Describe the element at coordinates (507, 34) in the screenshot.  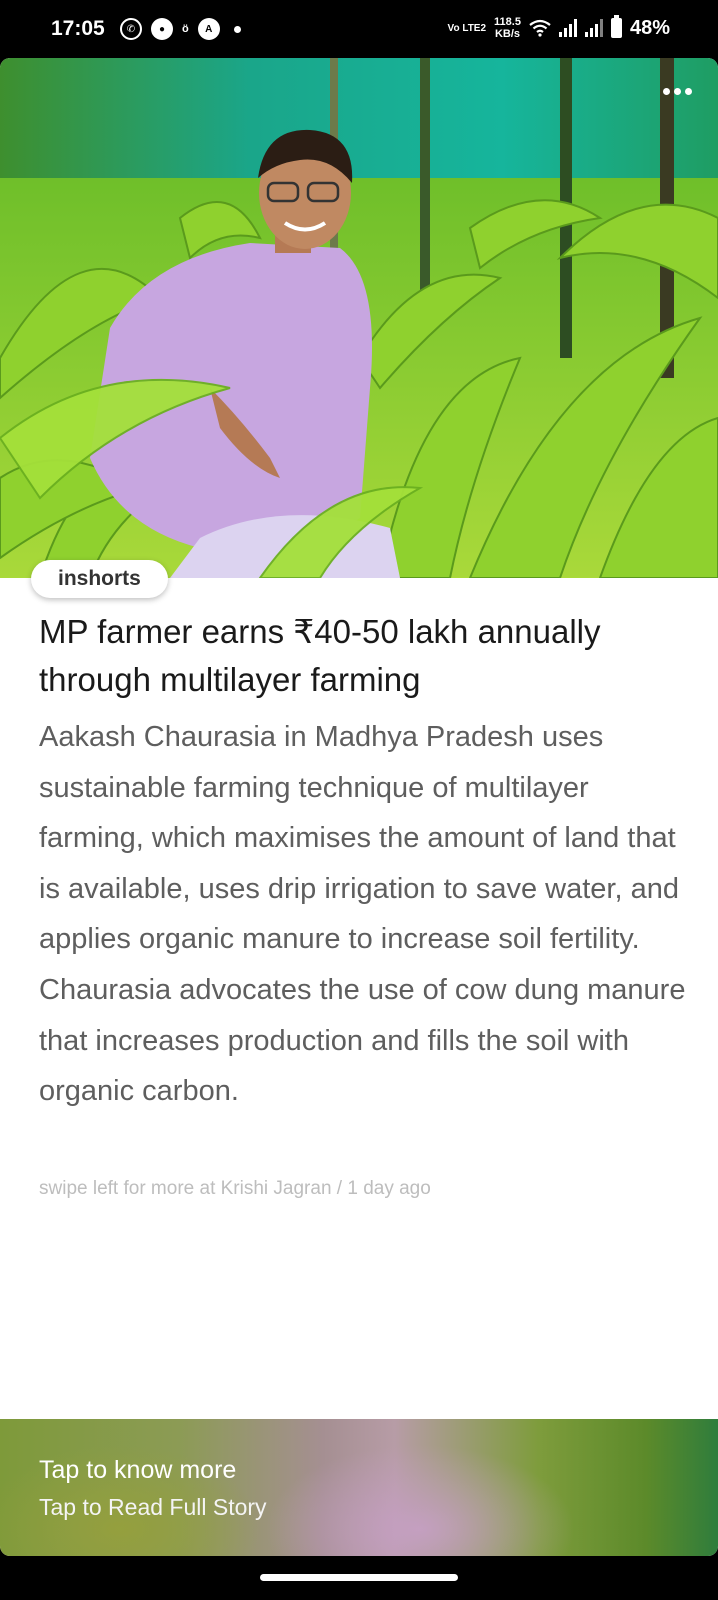
I see `speed-unit: KB/s` at that location.